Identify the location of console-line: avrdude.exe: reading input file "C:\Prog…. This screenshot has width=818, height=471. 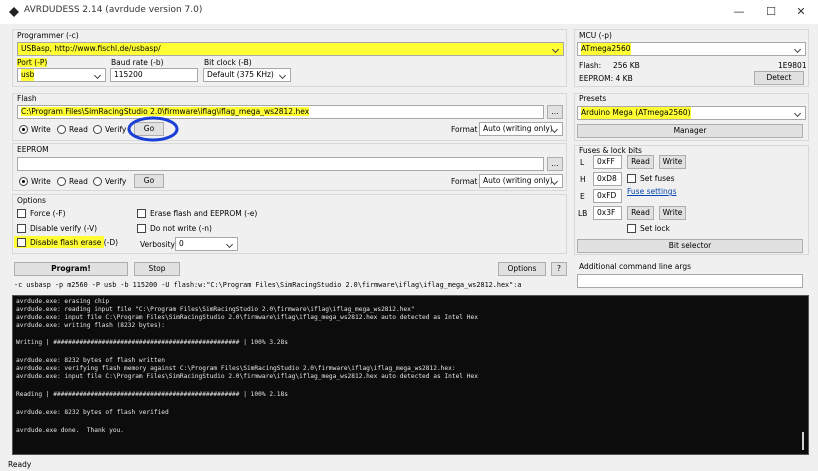
(215, 309).